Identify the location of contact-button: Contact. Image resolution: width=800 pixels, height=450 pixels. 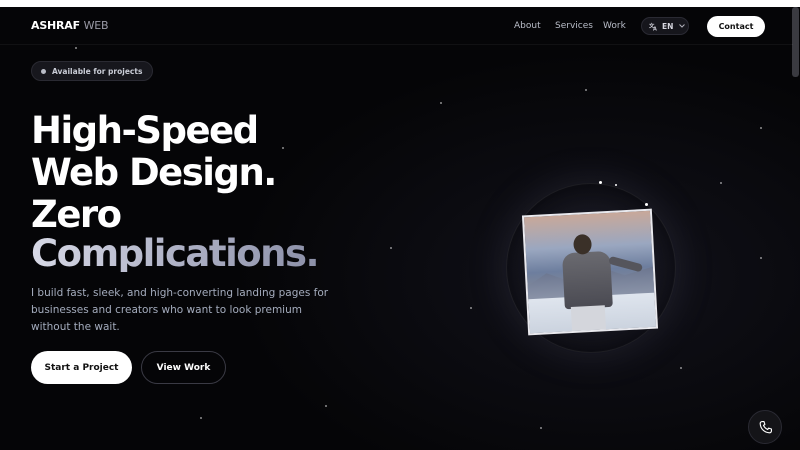
(736, 26).